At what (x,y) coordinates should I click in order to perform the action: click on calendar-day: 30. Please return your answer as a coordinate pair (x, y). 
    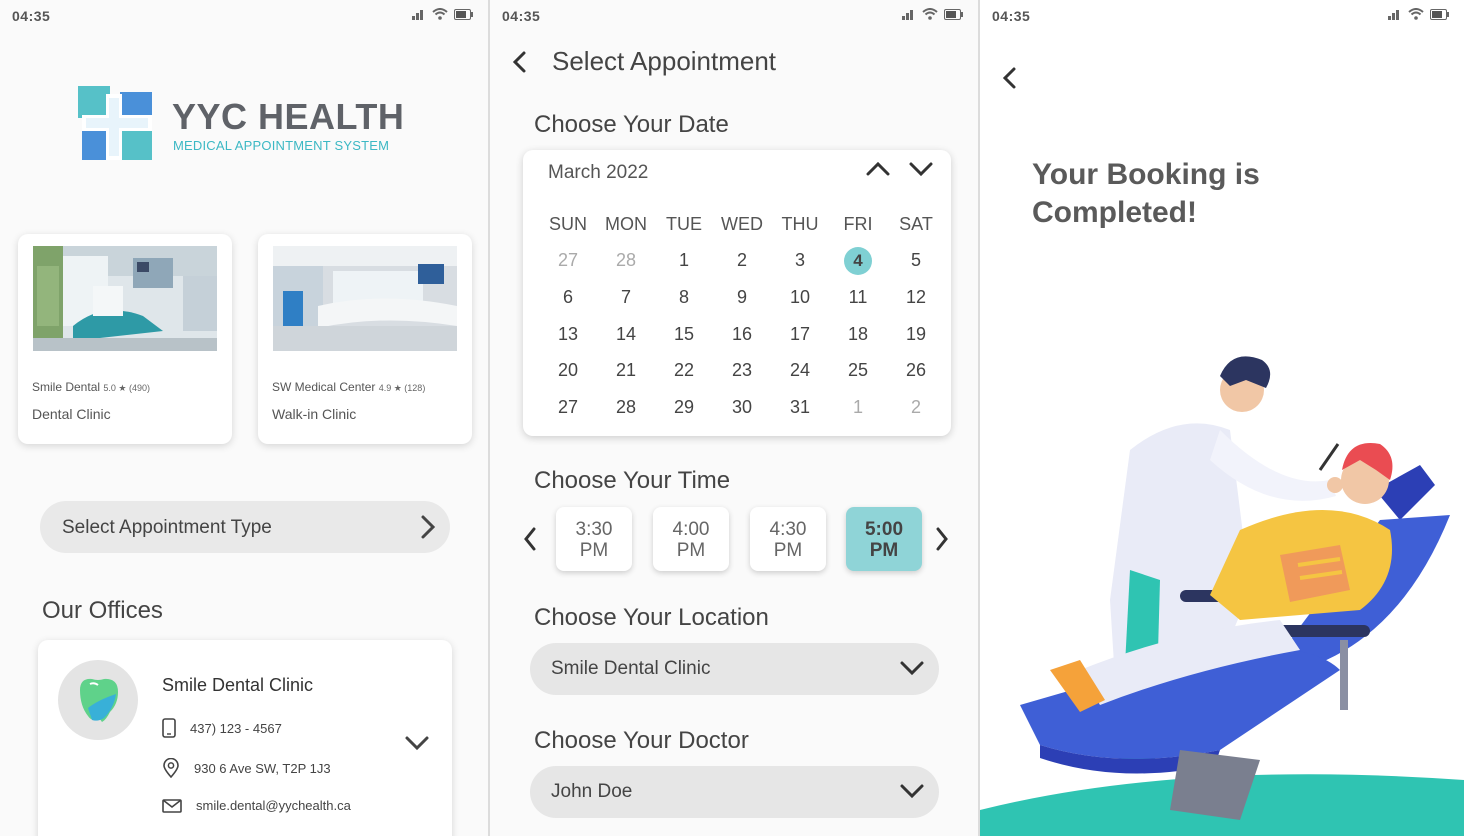
    Looking at the image, I should click on (742, 407).